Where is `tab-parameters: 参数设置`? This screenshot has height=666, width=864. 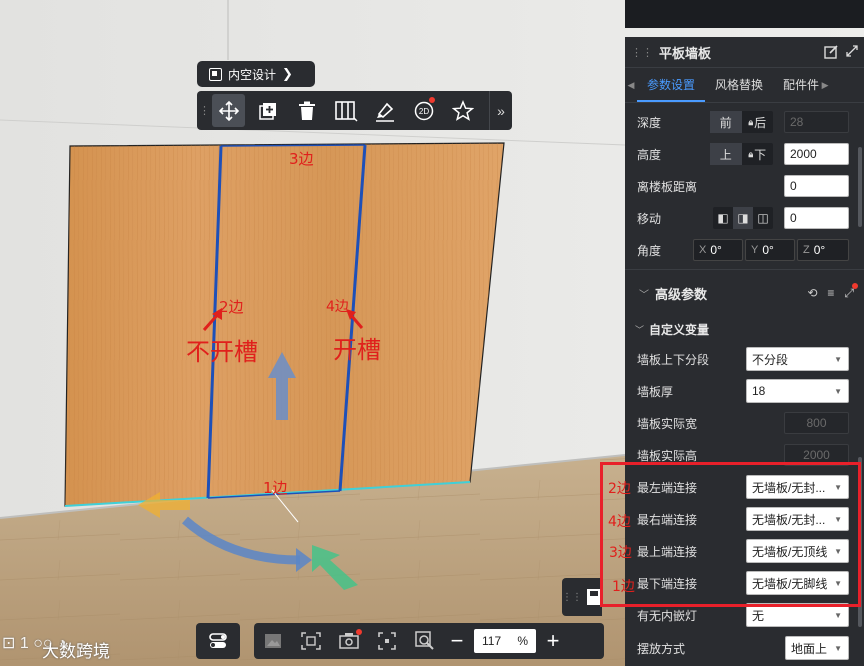
tab-parameters: 参数设置 is located at coordinates (671, 85).